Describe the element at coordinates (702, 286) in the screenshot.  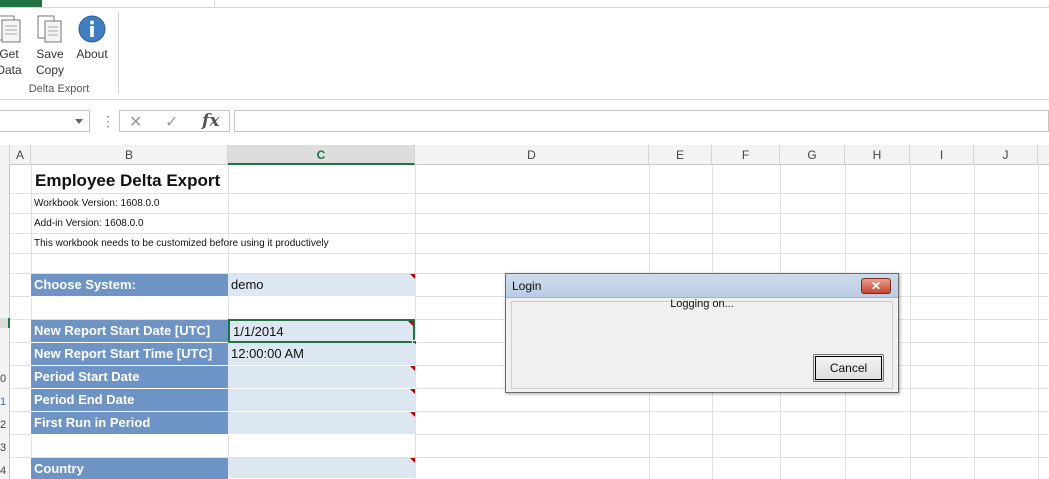
I see `login-dialog-titlebar: Login ✕` at that location.